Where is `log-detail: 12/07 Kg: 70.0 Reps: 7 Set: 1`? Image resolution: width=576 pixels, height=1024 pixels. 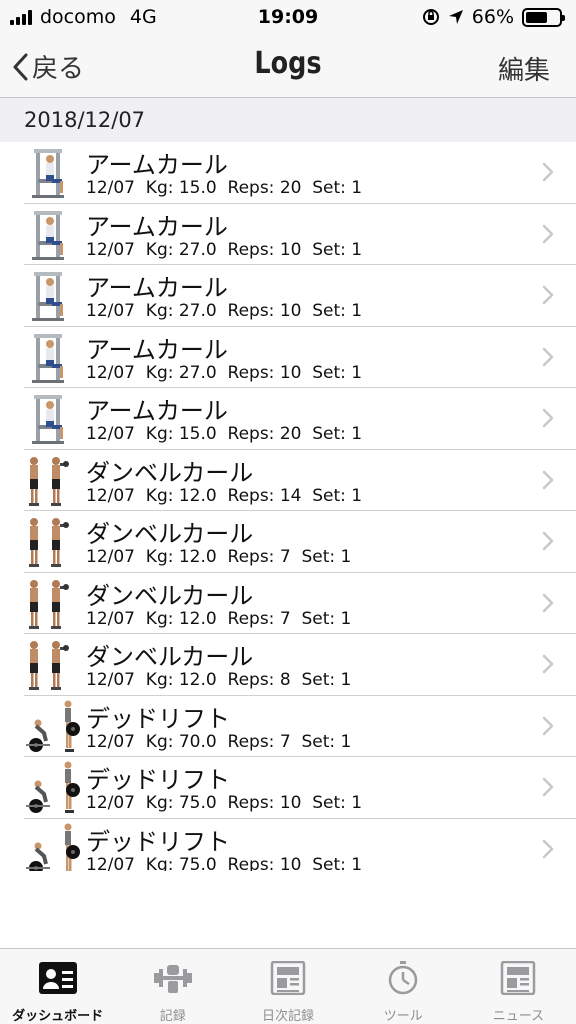
log-detail: 12/07 Kg: 70.0 Reps: 7 Set: 1 is located at coordinates (219, 741).